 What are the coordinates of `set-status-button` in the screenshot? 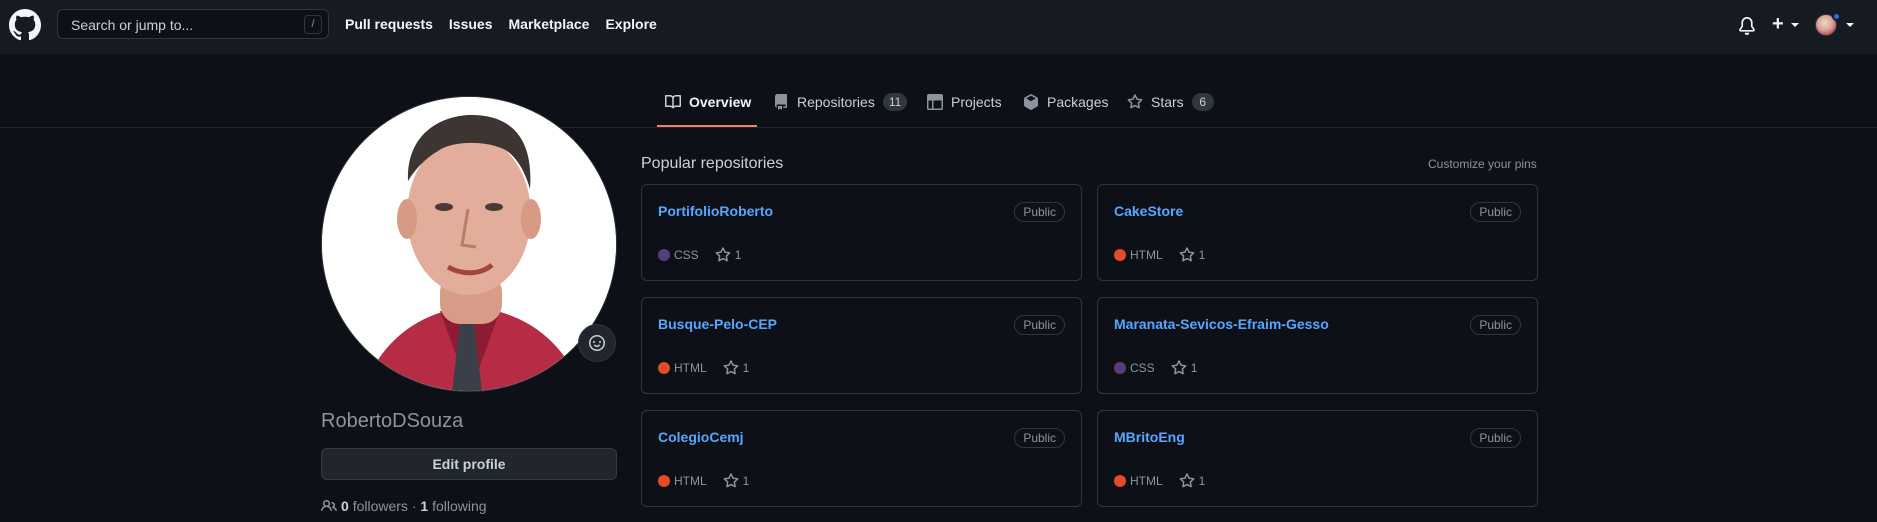 It's located at (597, 343).